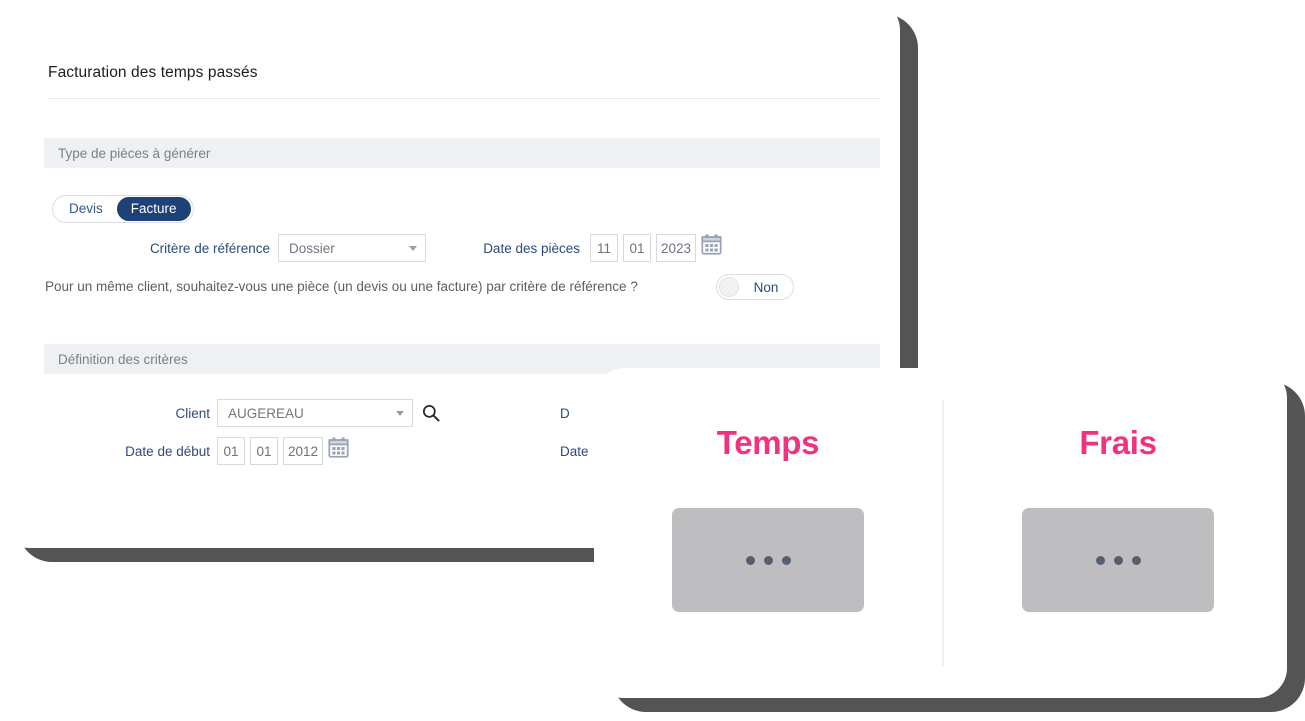 Image resolution: width=1305 pixels, height=721 pixels. I want to click on date-debut-day: 01, so click(231, 451).